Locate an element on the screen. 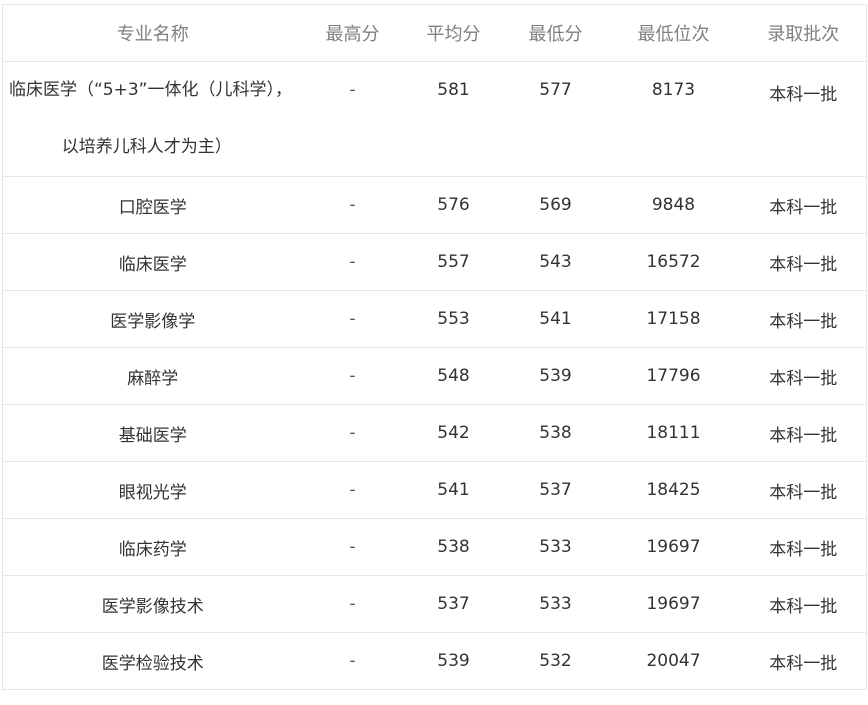 The width and height of the screenshot is (868, 705). major-name-cell: 医学检验技术 is located at coordinates (152, 661).